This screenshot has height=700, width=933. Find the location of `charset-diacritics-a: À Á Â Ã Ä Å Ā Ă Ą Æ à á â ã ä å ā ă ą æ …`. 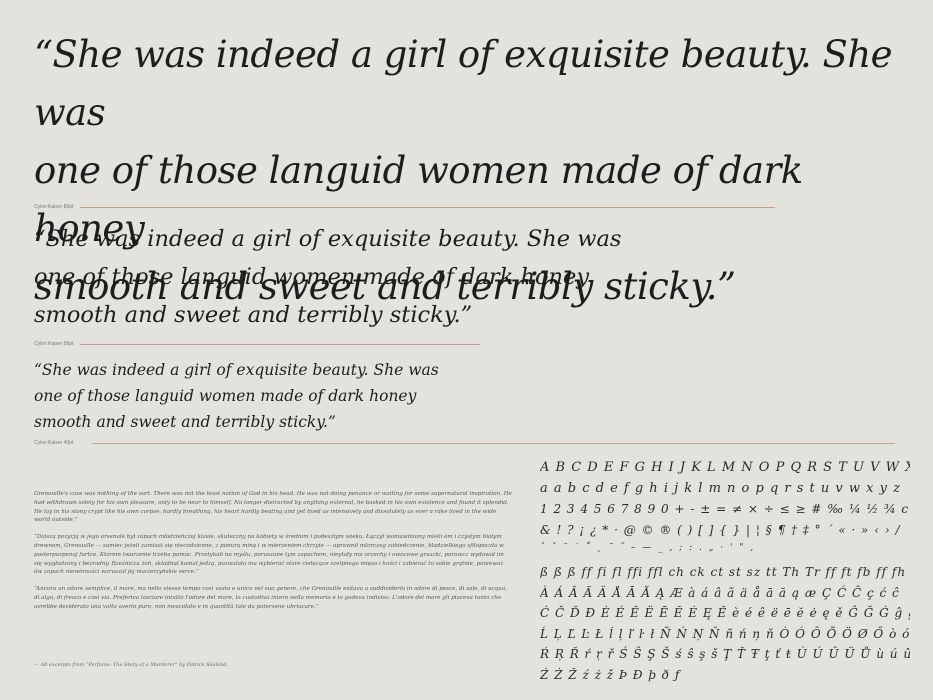

charset-diacritics-a: À Á Â Ã Ä Å Ā Ă Ą Æ à á â ã ä å ā ă ą æ … is located at coordinates (720, 592).